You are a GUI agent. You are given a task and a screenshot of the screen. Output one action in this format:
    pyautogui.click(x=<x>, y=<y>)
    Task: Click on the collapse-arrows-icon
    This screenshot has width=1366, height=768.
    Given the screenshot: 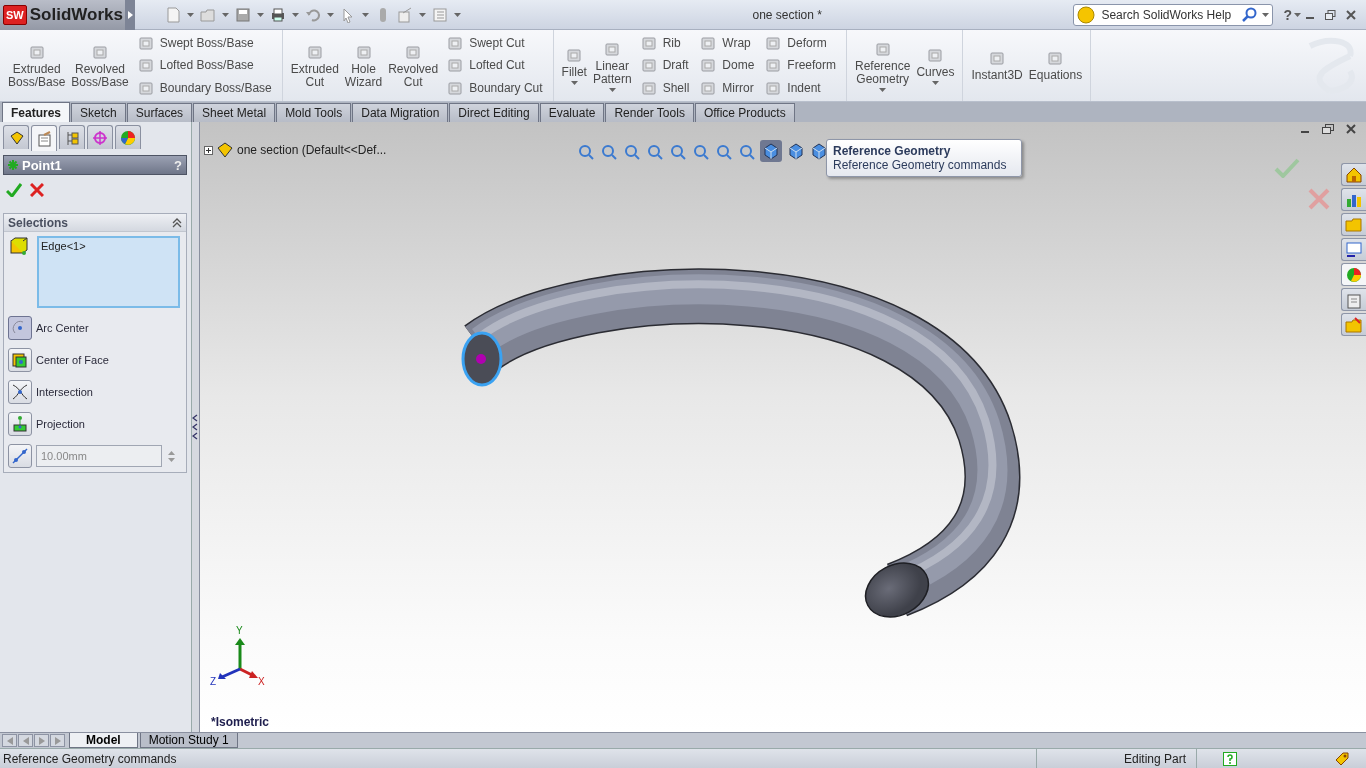 What is the action you would take?
    pyautogui.click(x=195, y=427)
    